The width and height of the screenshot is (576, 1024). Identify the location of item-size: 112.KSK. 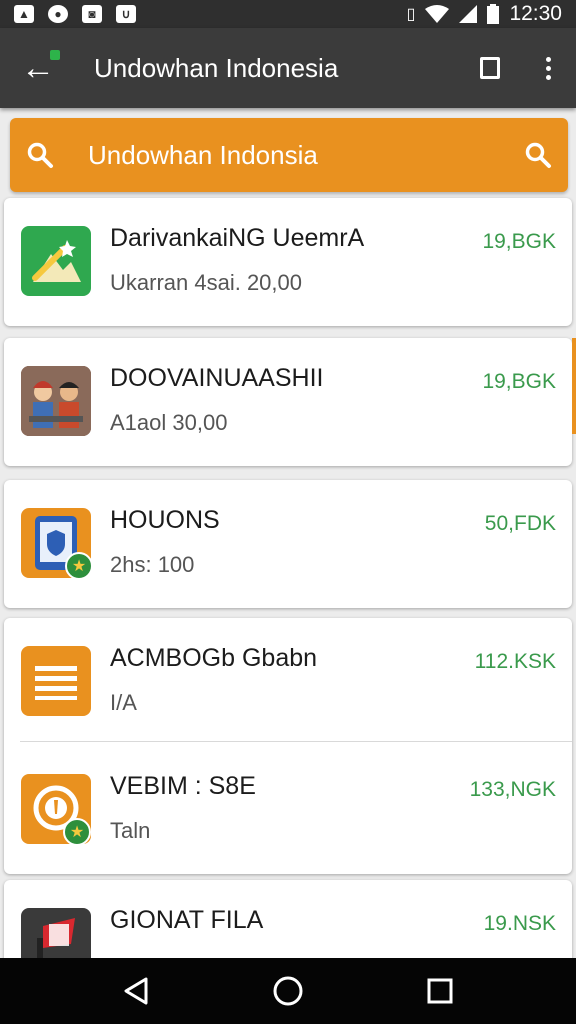
(515, 661).